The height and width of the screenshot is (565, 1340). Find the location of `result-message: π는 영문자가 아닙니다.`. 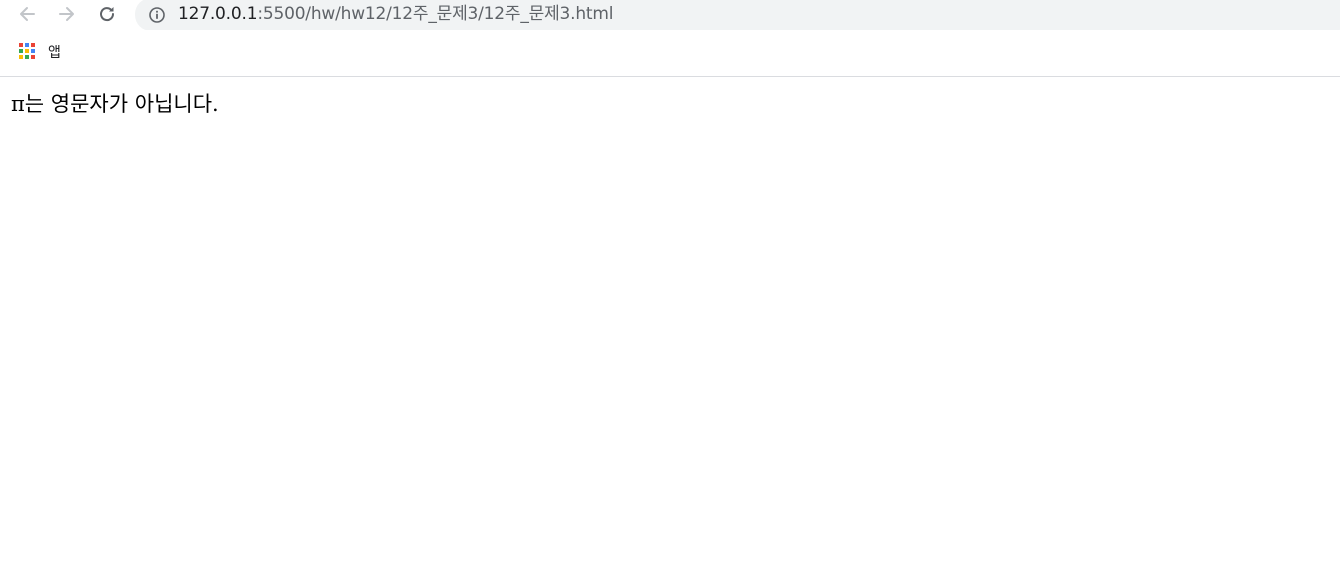

result-message: π는 영문자가 아닙니다. is located at coordinates (115, 104).